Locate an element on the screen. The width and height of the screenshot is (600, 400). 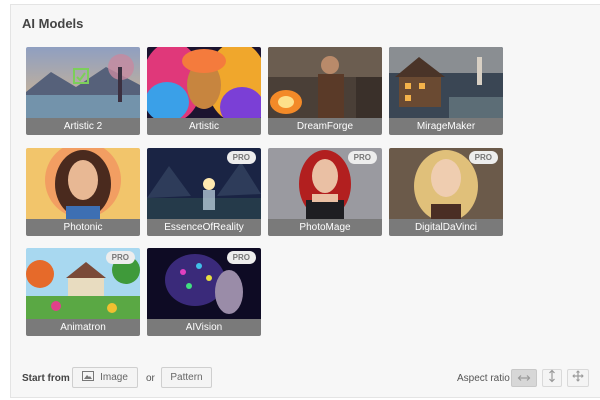
section-title: AI Models is located at coordinates (53, 23).